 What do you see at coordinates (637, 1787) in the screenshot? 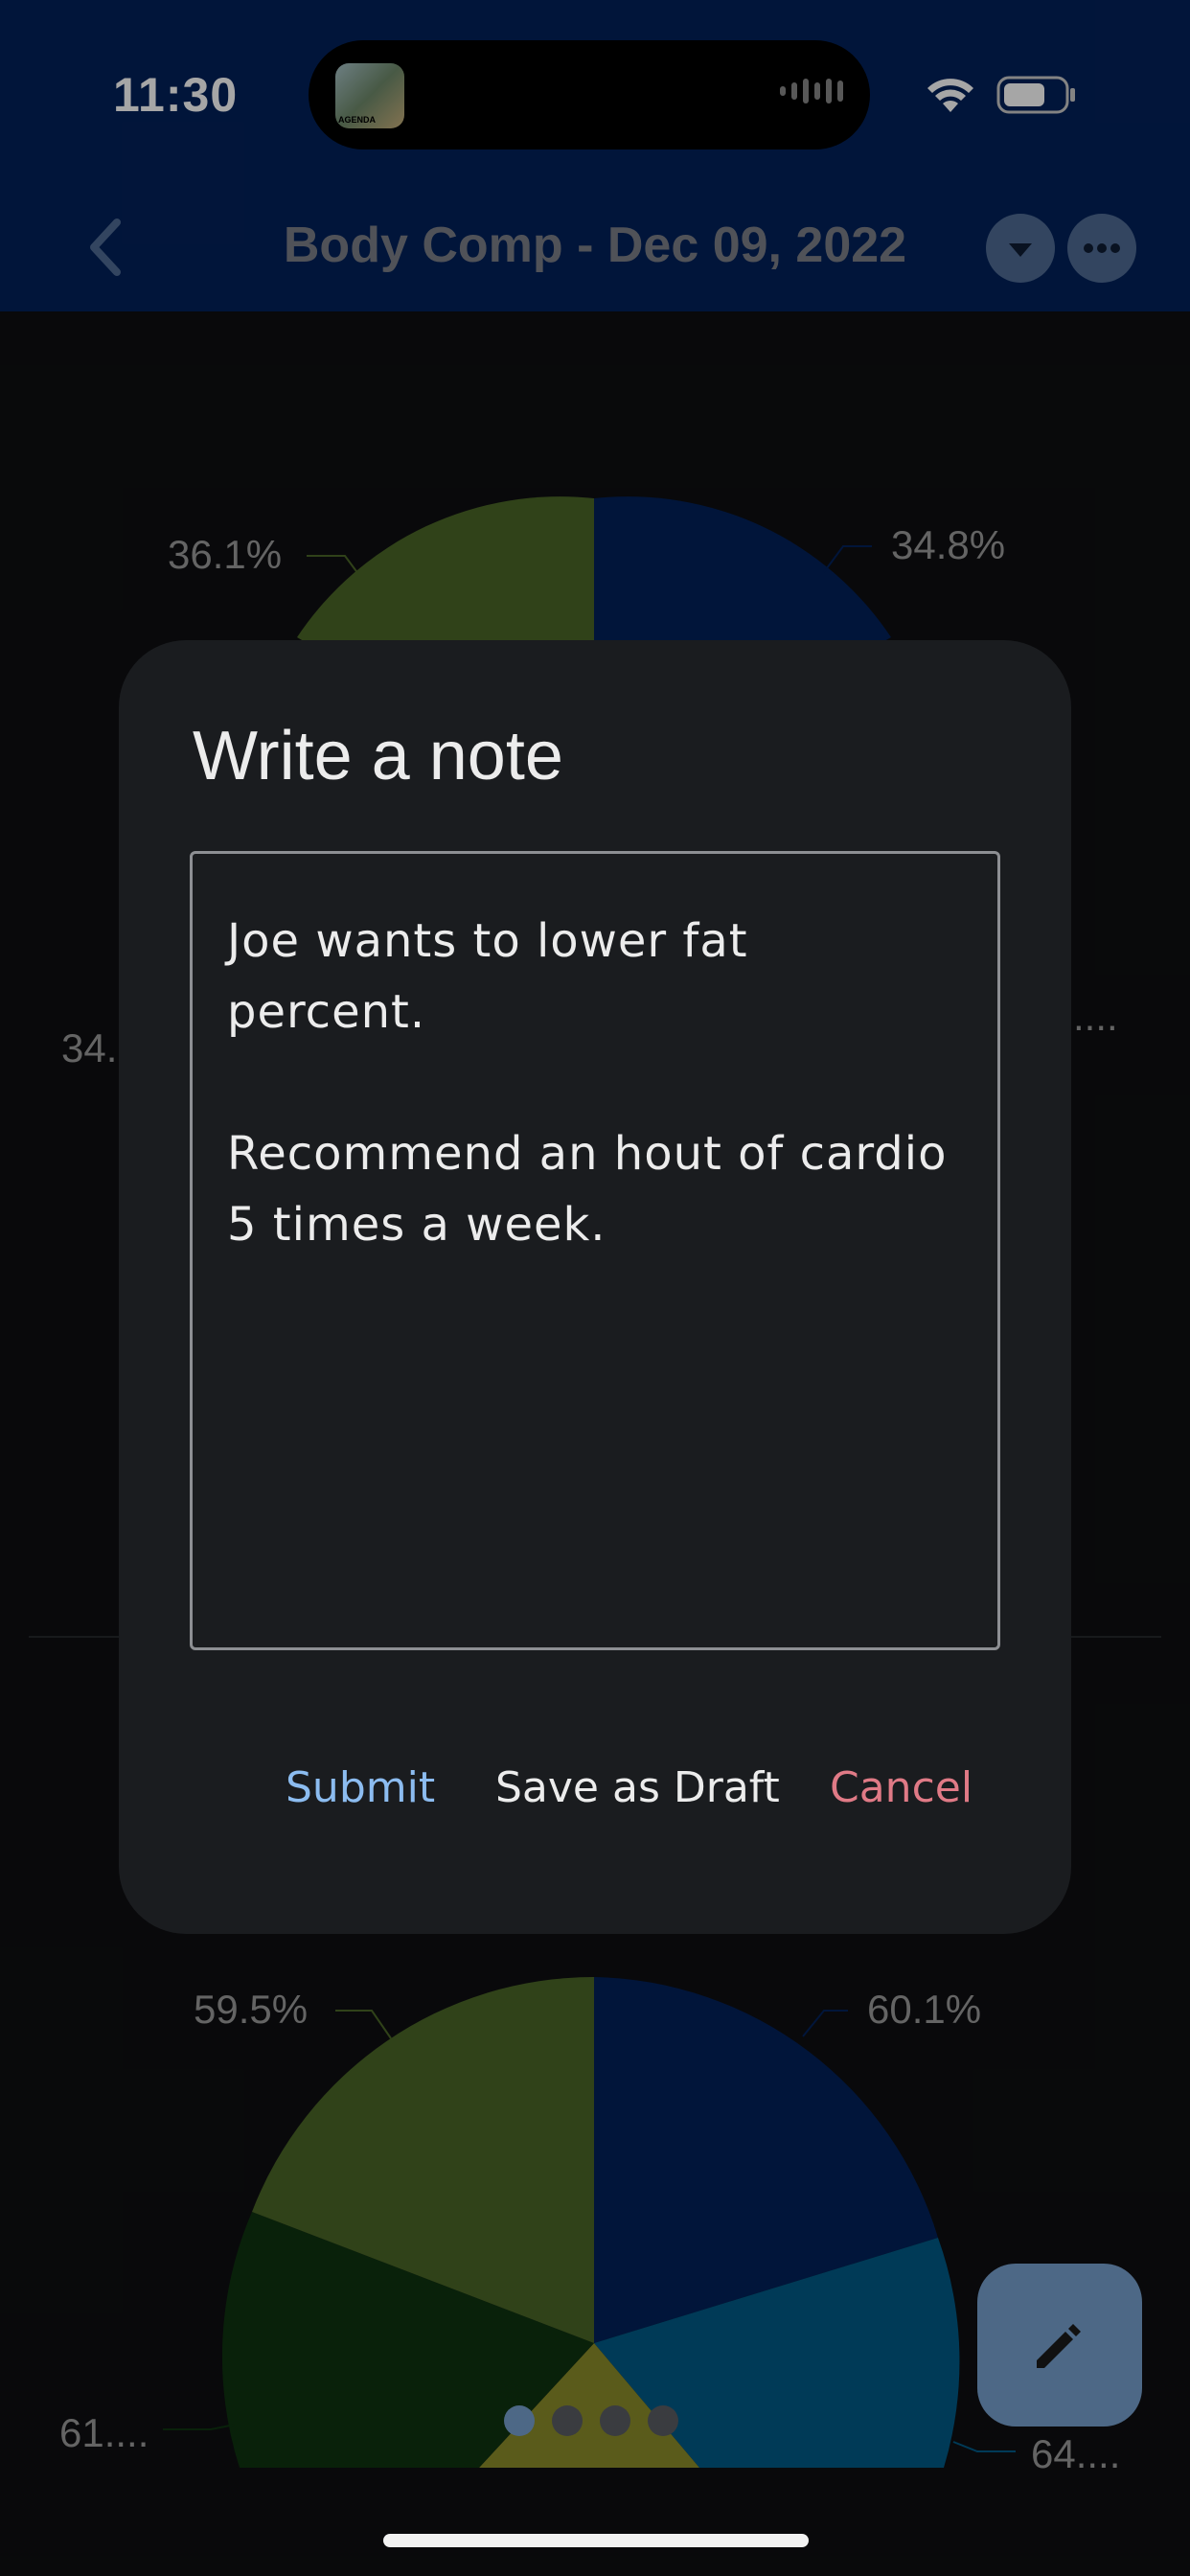
I see `save-draft-button: Save as Draft` at bounding box center [637, 1787].